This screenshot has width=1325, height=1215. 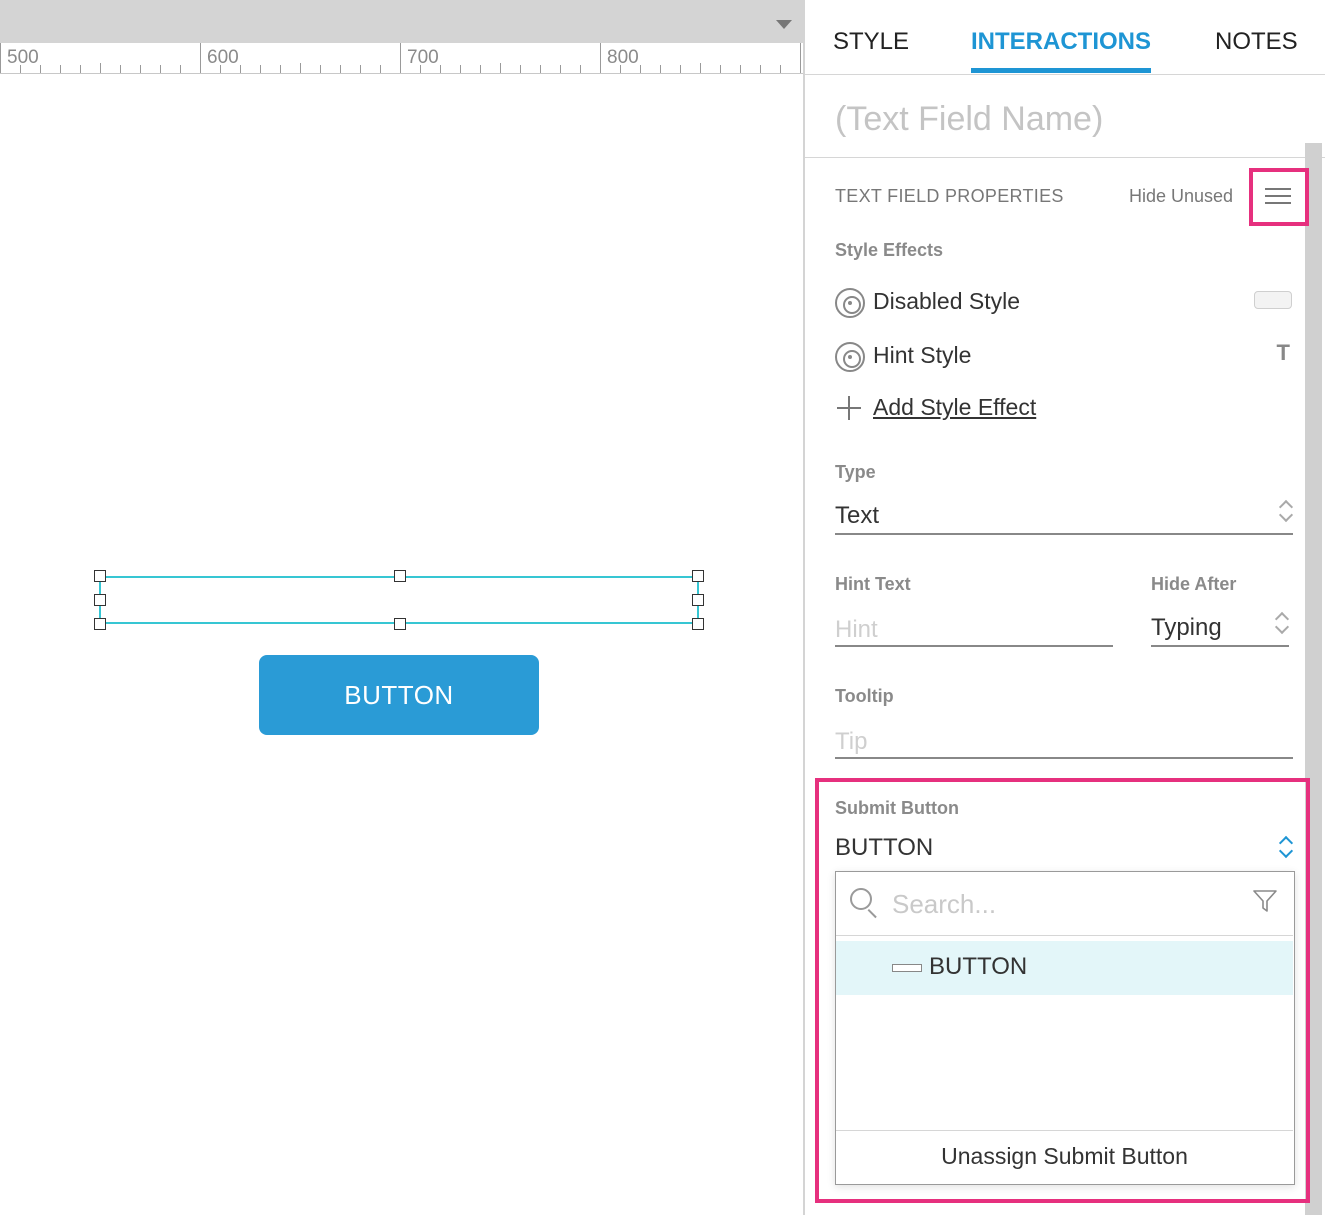 I want to click on panel-tabs: STYLE INTERACTIONS NOTES, so click(x=1065, y=37).